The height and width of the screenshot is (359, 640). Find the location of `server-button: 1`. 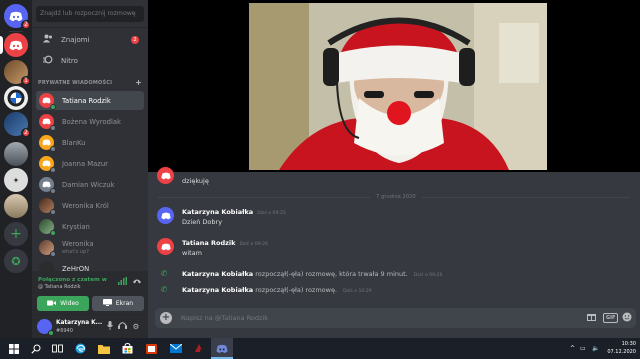

server-button: 1 is located at coordinates (17, 73).